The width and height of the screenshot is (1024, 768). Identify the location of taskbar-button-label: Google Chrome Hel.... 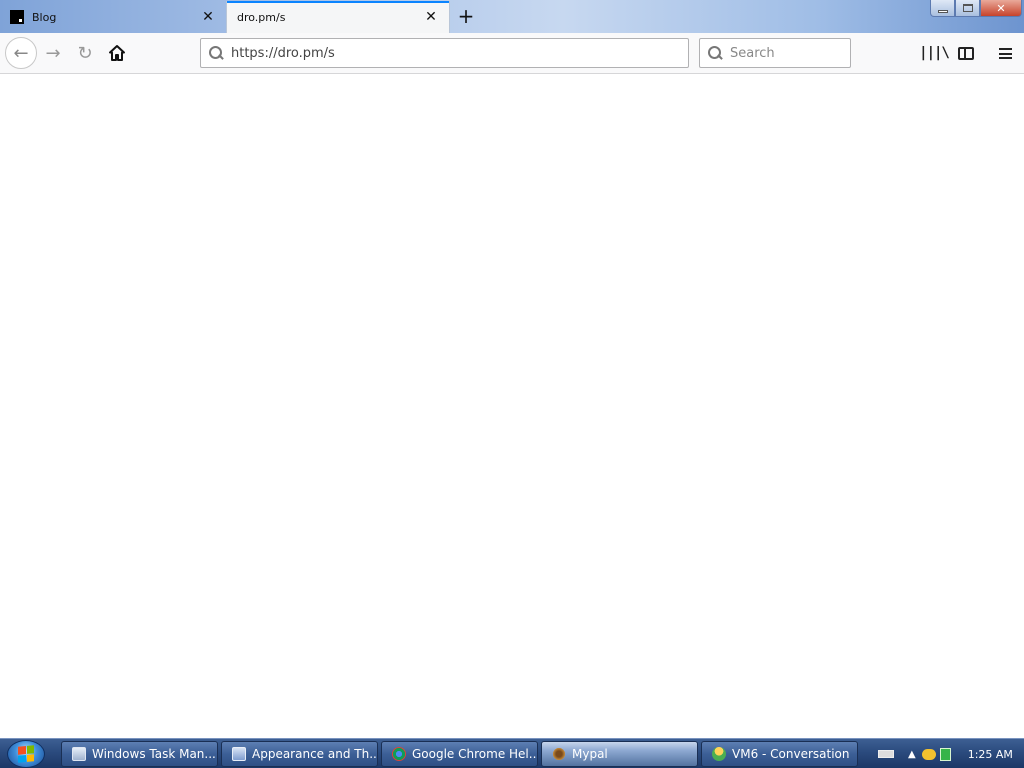
(475, 754).